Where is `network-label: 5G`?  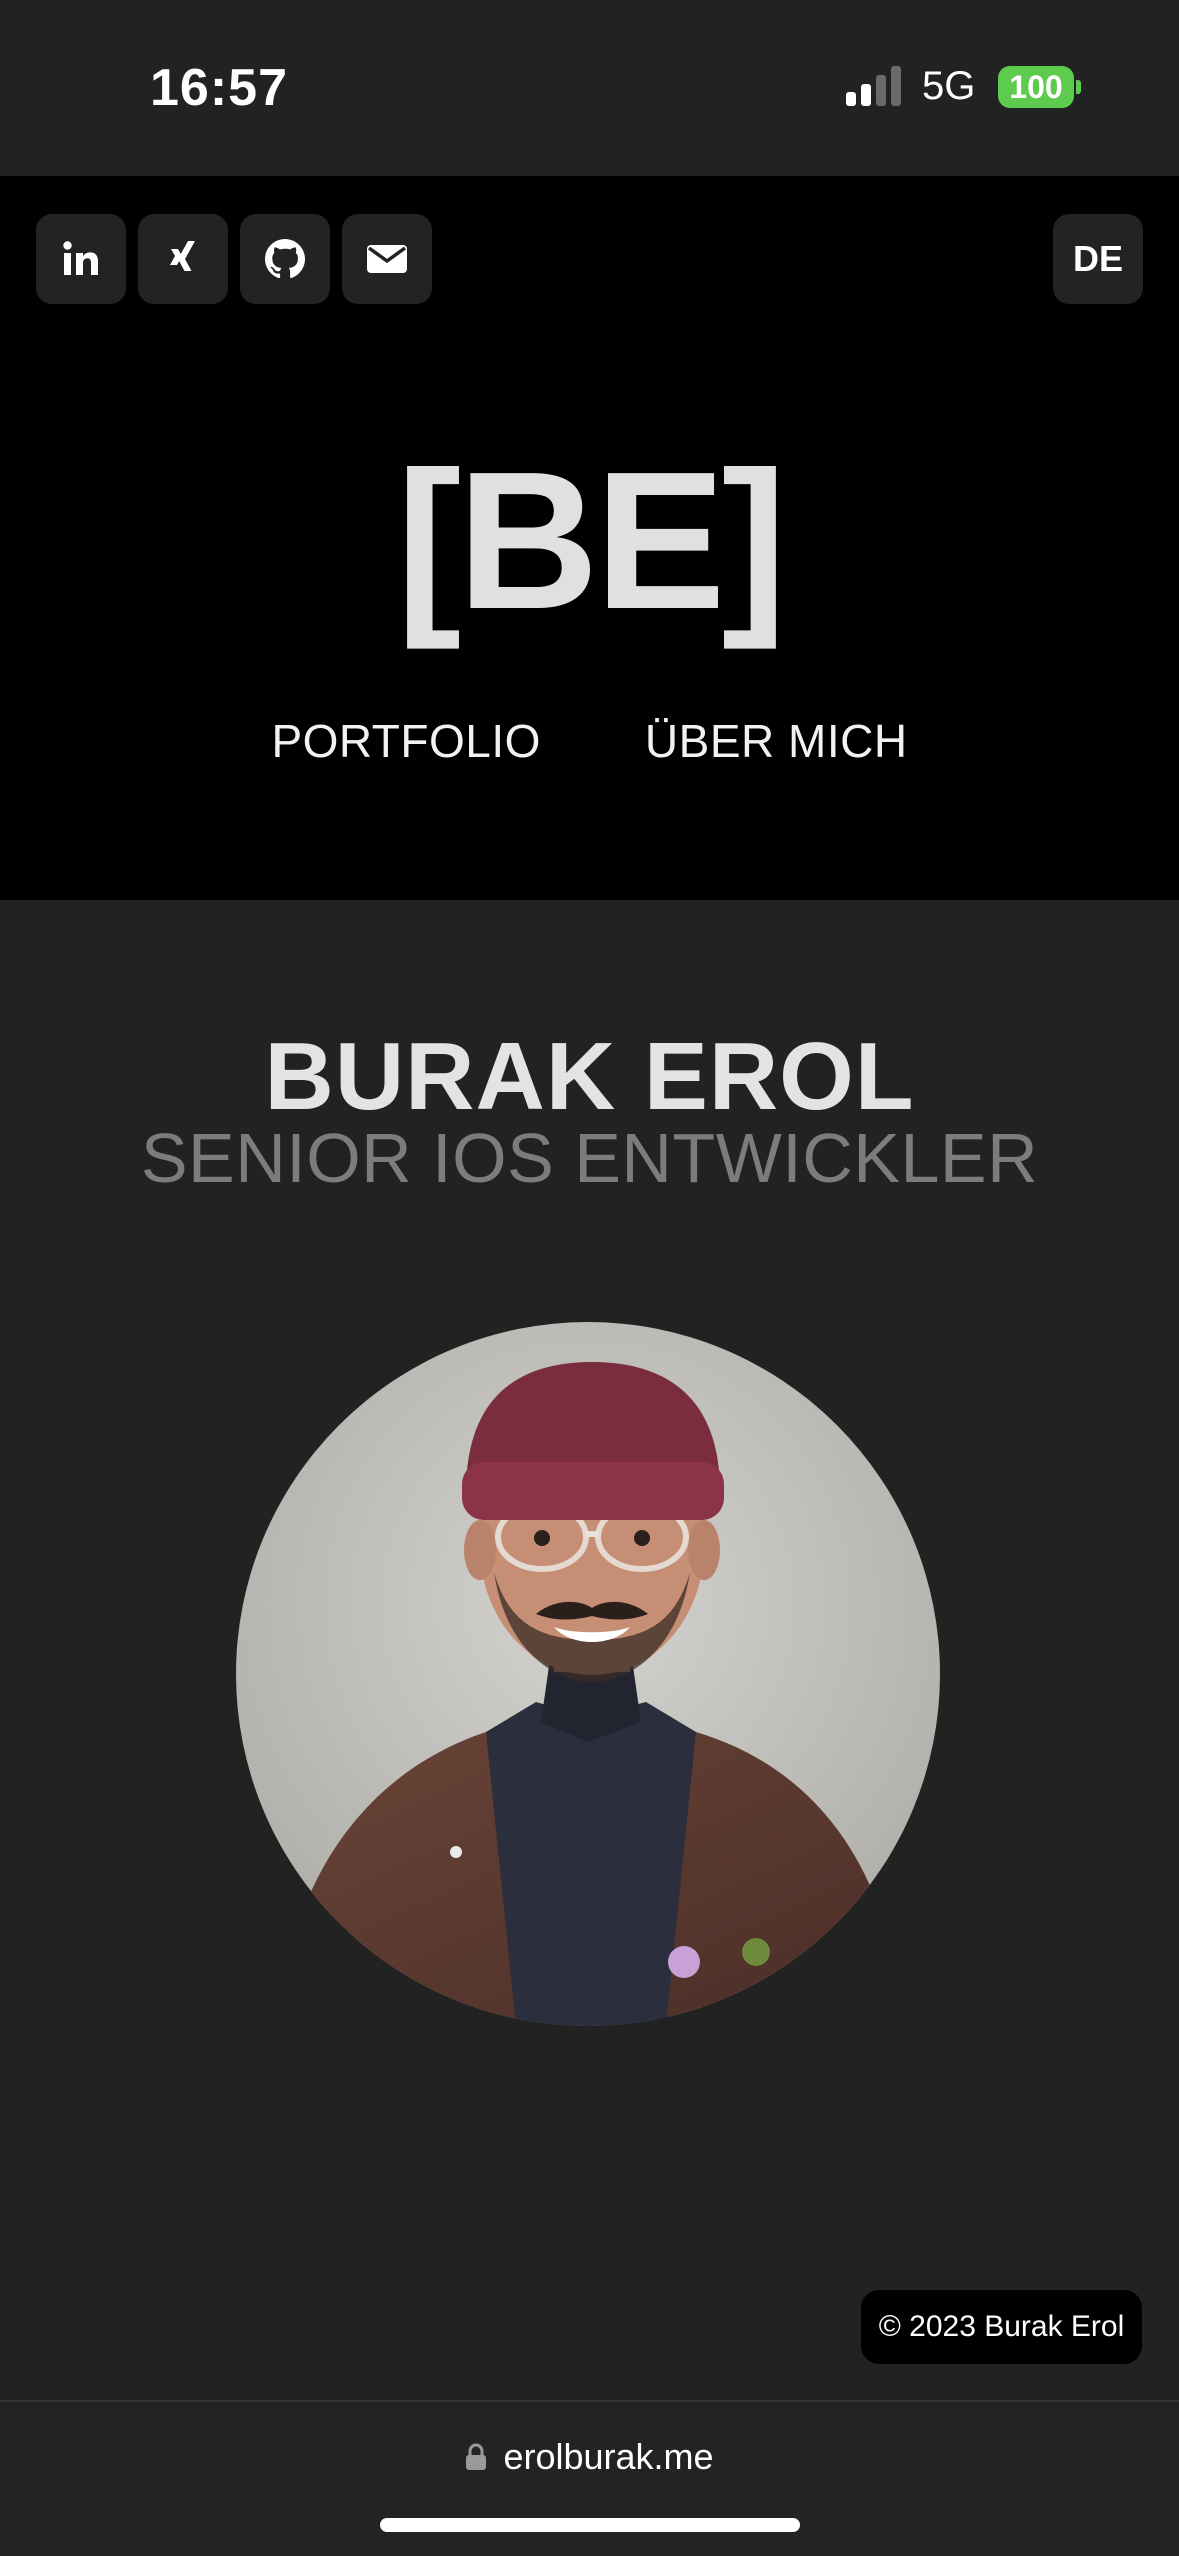
network-label: 5G is located at coordinates (949, 86).